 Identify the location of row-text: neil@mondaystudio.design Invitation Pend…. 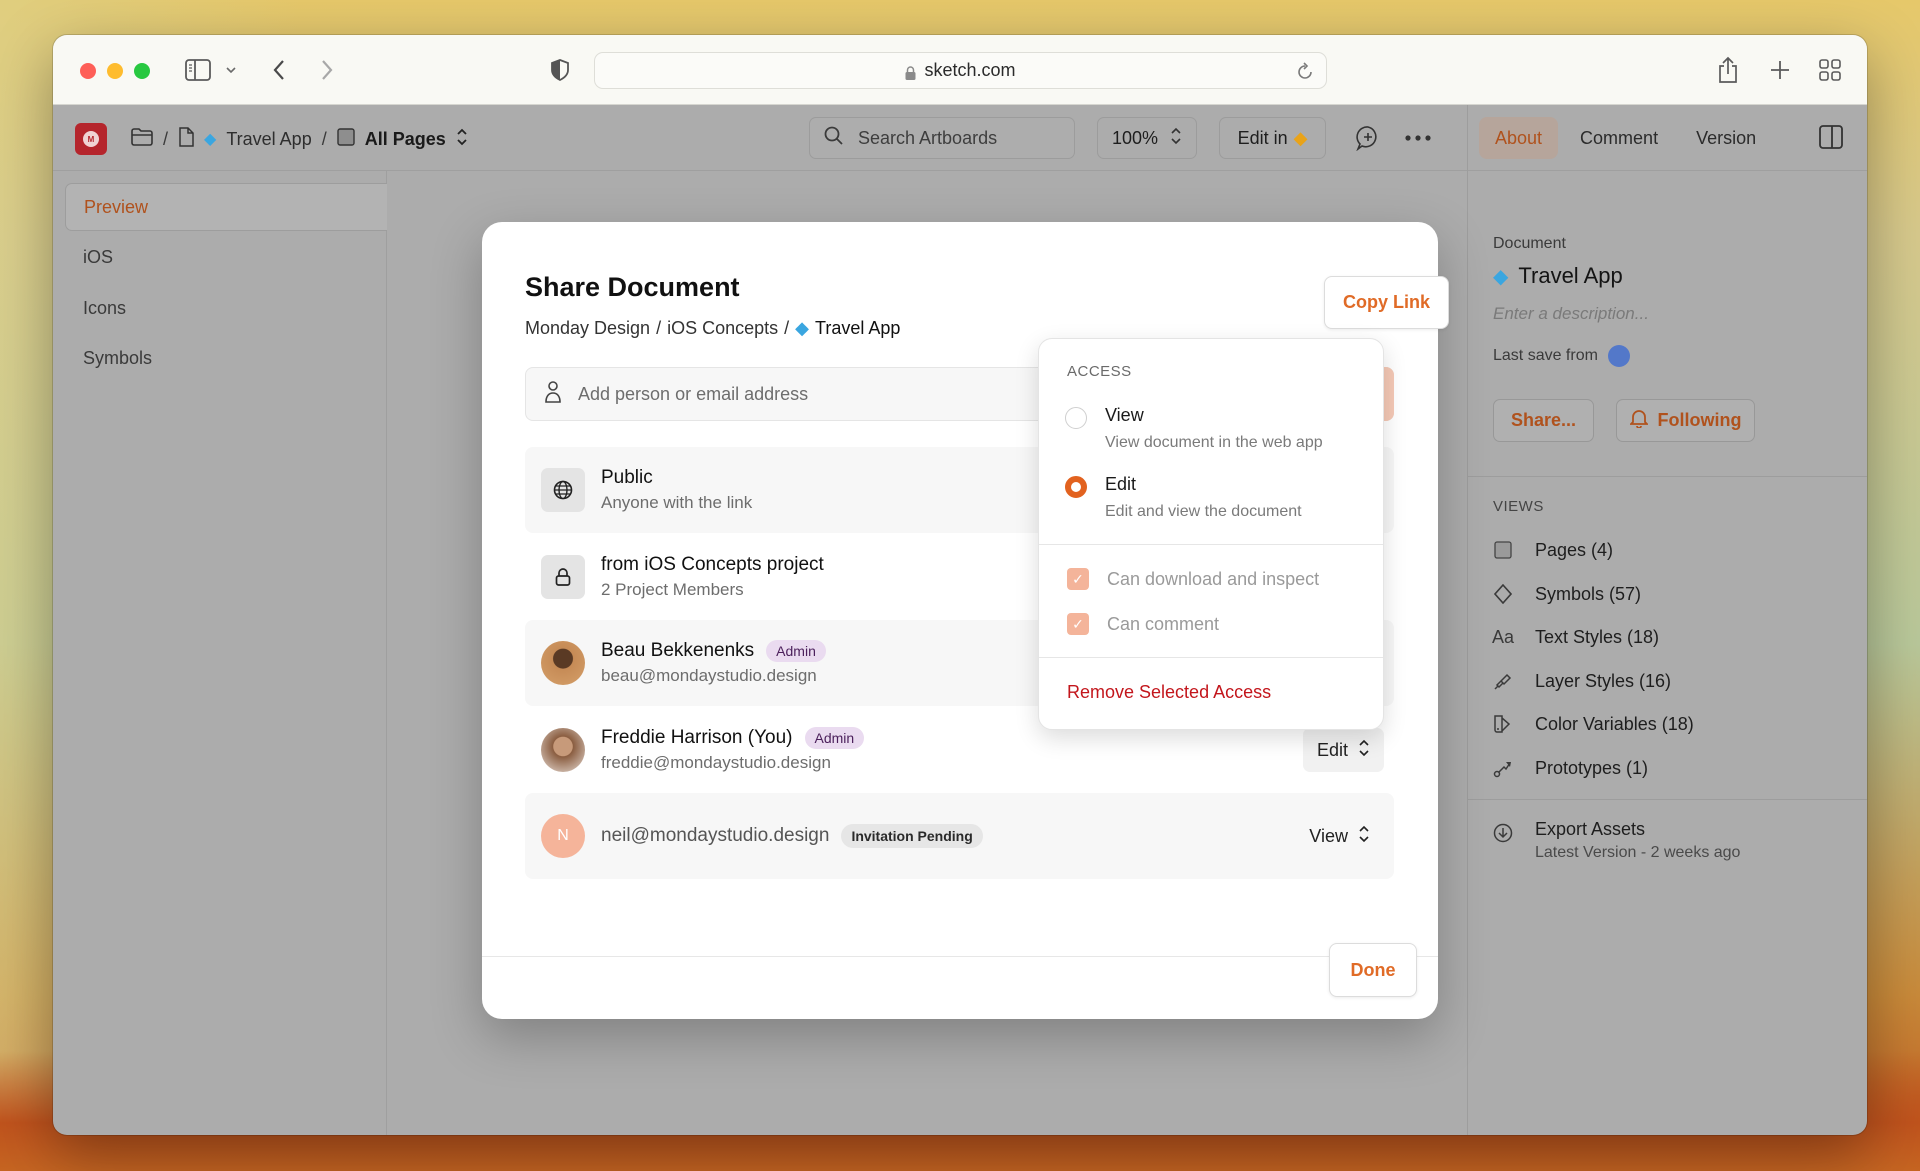
(792, 836).